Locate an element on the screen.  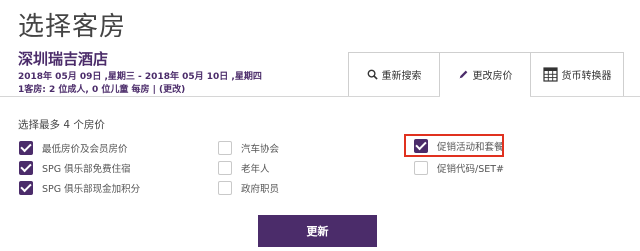
rate-option-label: SPG 俱乐部现金加积分 is located at coordinates (91, 189).